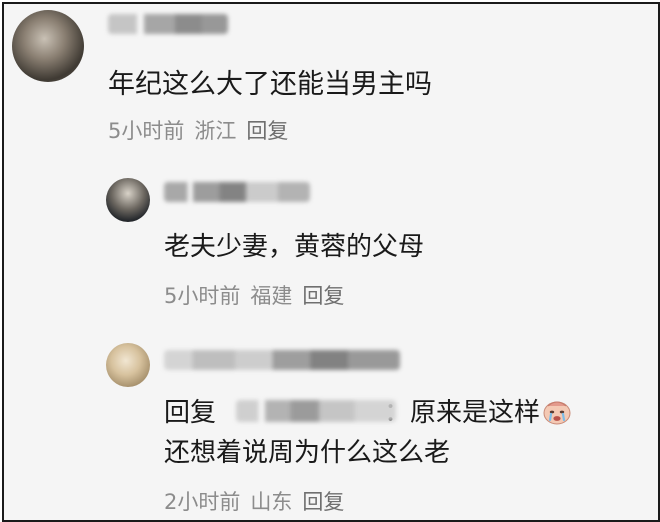 This screenshot has height=522, width=660. I want to click on comment-text: 老夫少妻，黄蓉的父母, so click(294, 247).